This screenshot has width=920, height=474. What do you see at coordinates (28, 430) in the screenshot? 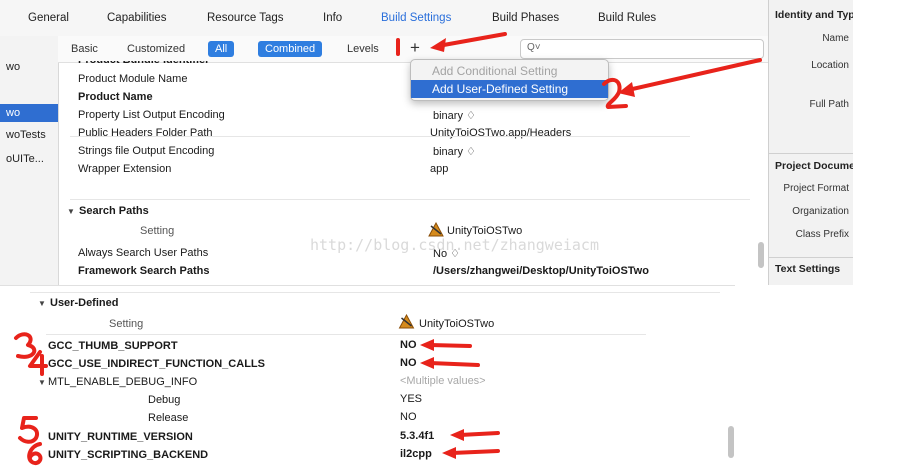
I see `annotation-5-mark` at bounding box center [28, 430].